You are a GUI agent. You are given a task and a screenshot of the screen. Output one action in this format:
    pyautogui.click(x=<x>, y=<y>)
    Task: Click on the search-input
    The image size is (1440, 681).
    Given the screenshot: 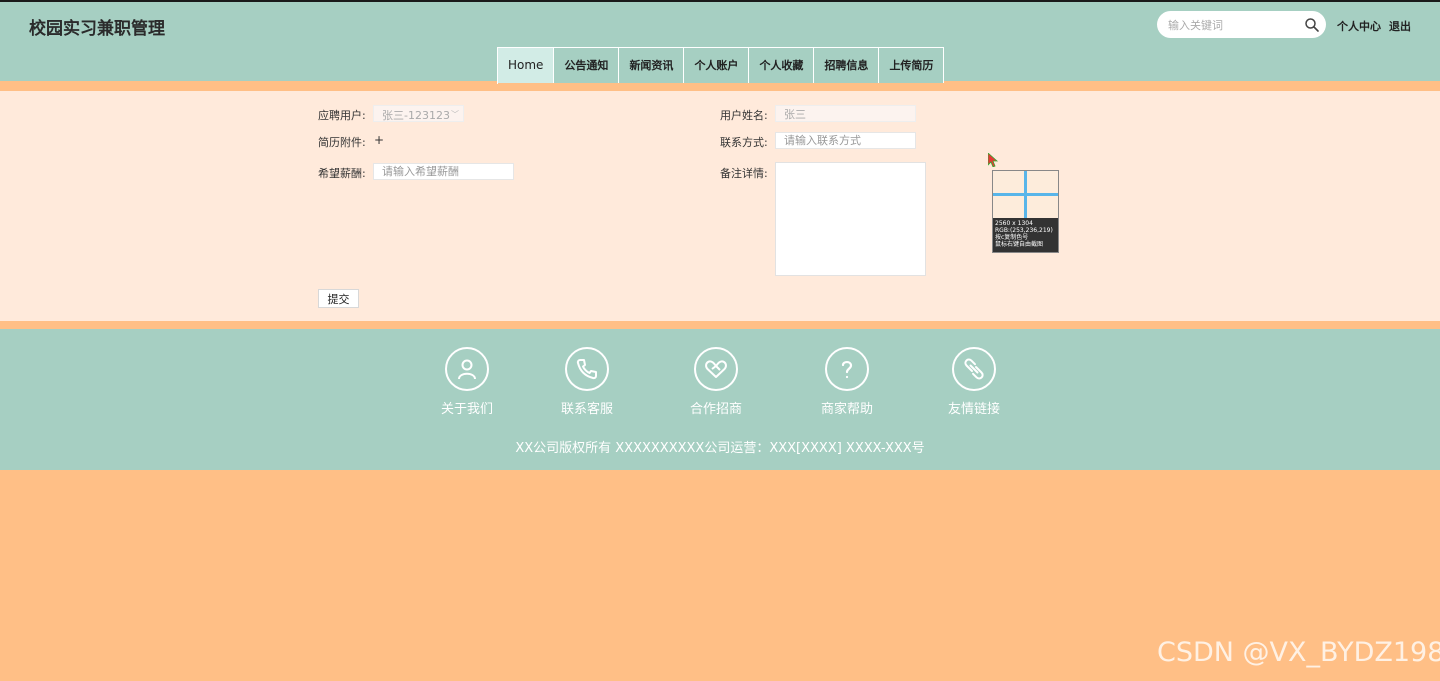 What is the action you would take?
    pyautogui.click(x=1233, y=25)
    